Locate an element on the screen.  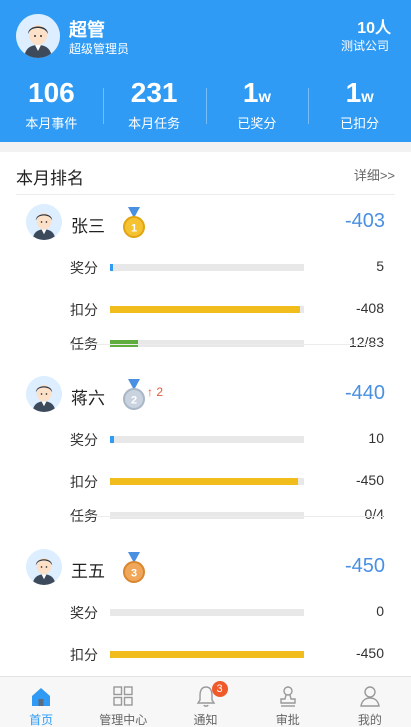
metric-row: 扣分 -408 is located at coordinates (227, 309).